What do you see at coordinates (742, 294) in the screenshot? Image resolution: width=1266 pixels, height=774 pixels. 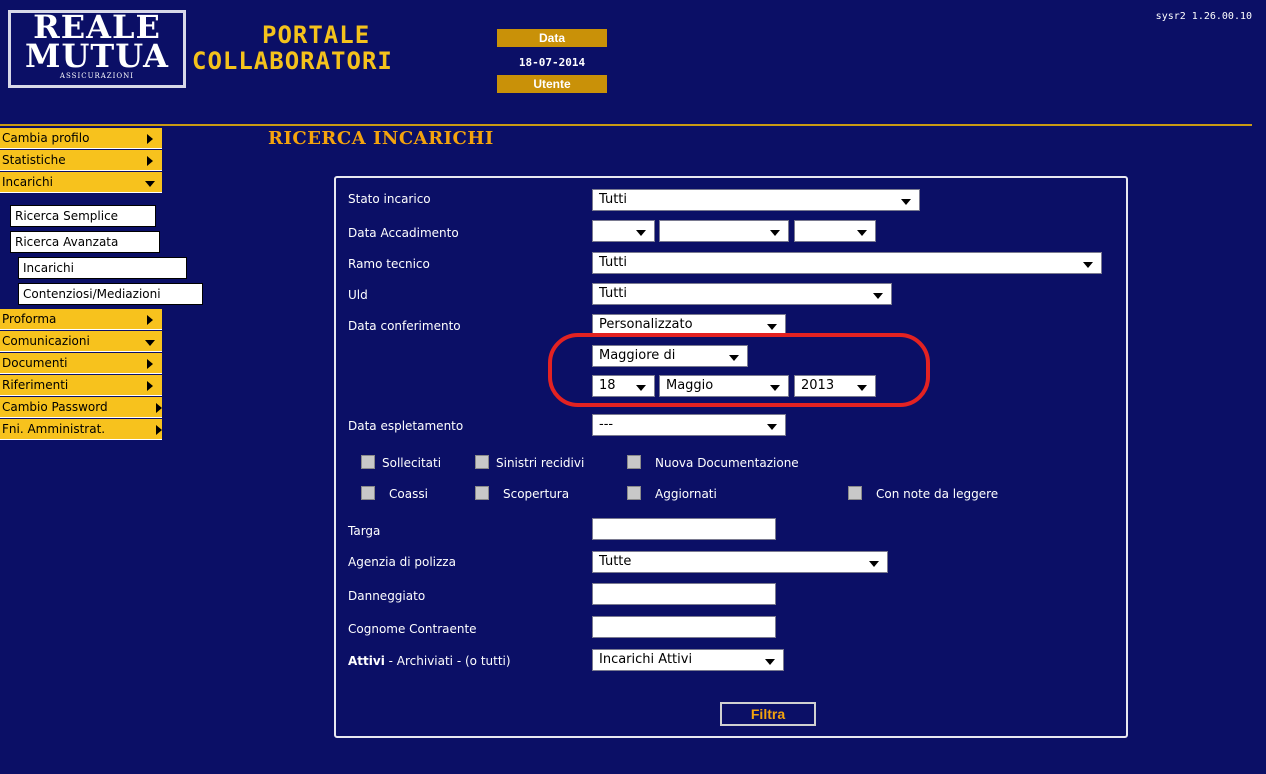 I see `uld-select: Tutti` at bounding box center [742, 294].